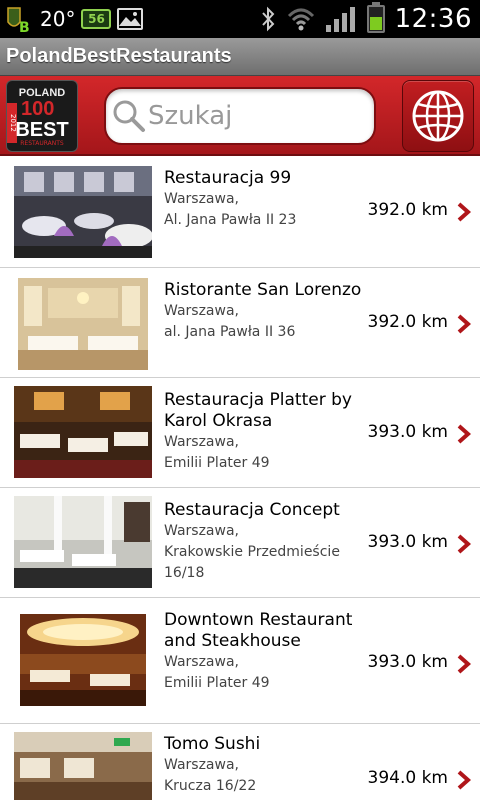 Image resolution: width=480 pixels, height=800 pixels. What do you see at coordinates (228, 178) in the screenshot?
I see `restaurant-name: Restauracja 99` at bounding box center [228, 178].